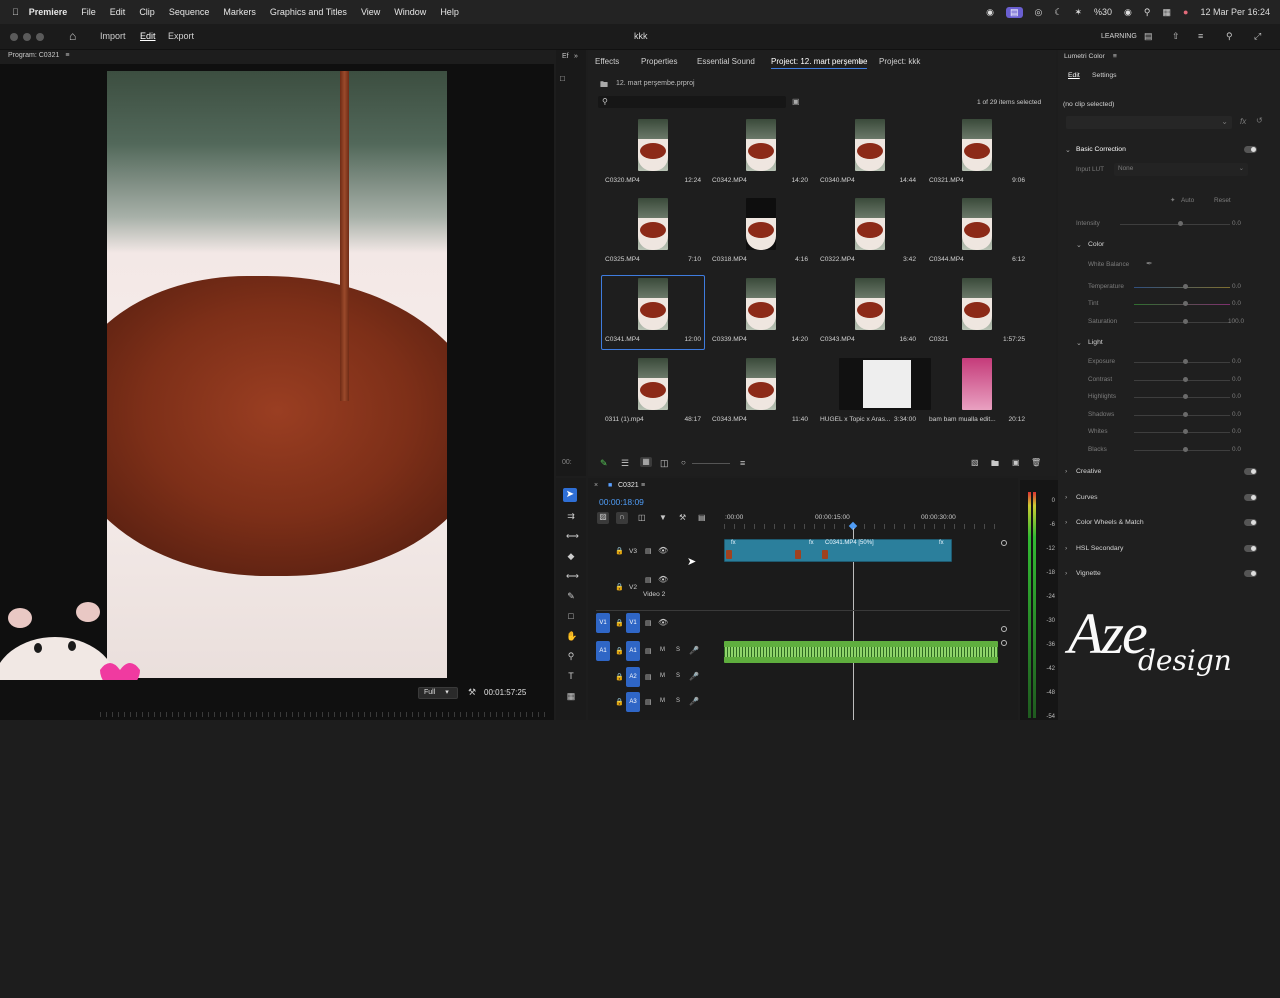 The height and width of the screenshot is (998, 1280). What do you see at coordinates (1181, 169) in the screenshot?
I see `input-lut-select: None ⌄` at bounding box center [1181, 169].